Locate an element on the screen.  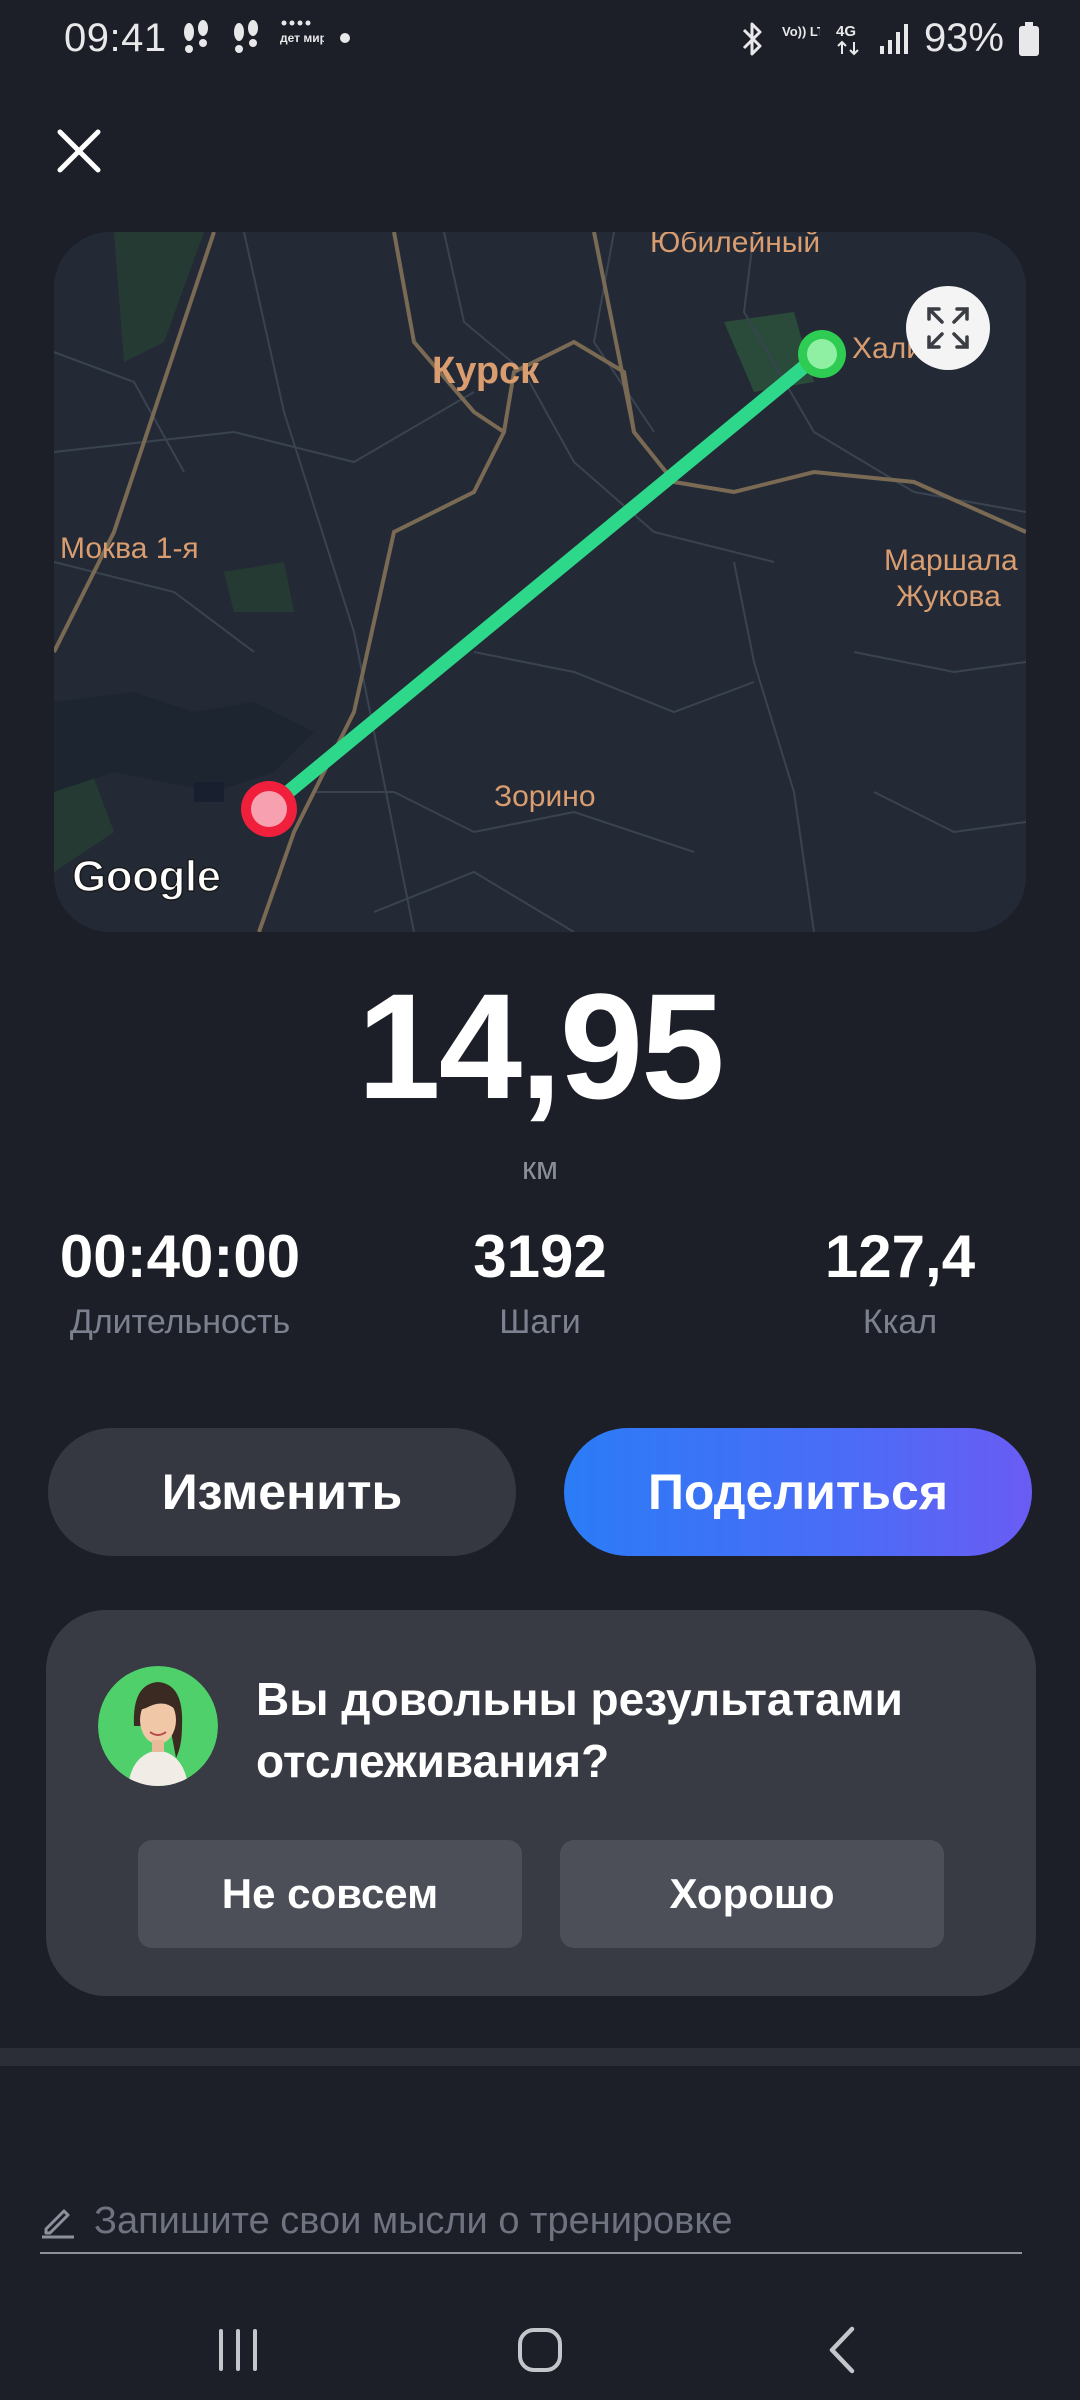
app-badge-label: дет мир is located at coordinates (302, 38).